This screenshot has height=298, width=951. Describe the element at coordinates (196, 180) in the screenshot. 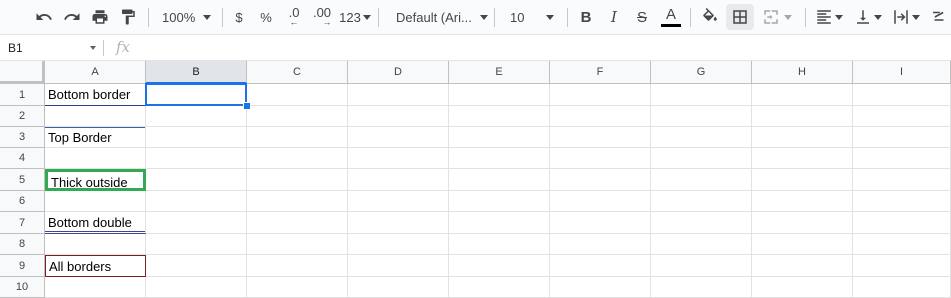

I see `cell-b5` at that location.